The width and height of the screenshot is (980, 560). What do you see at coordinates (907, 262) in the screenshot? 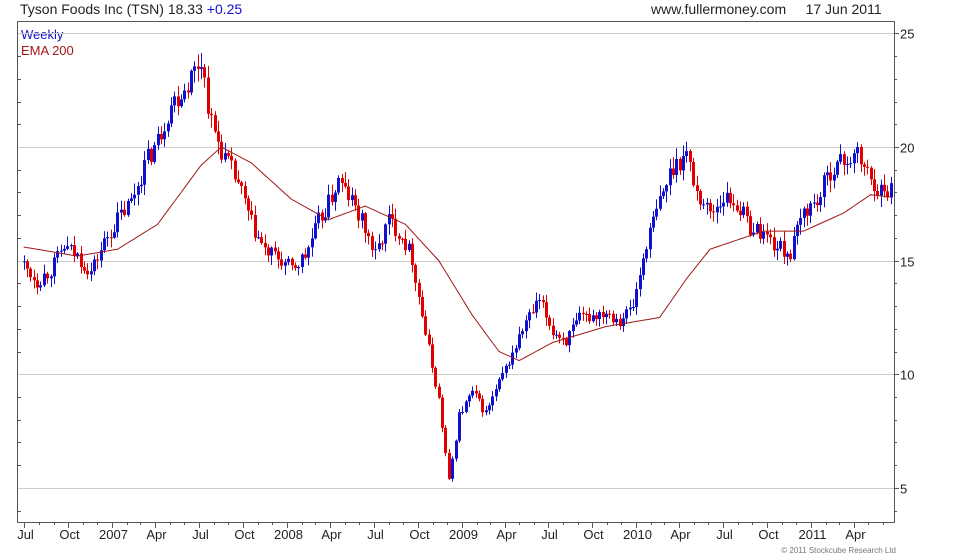
I see `y-tick-label: 15` at bounding box center [907, 262].